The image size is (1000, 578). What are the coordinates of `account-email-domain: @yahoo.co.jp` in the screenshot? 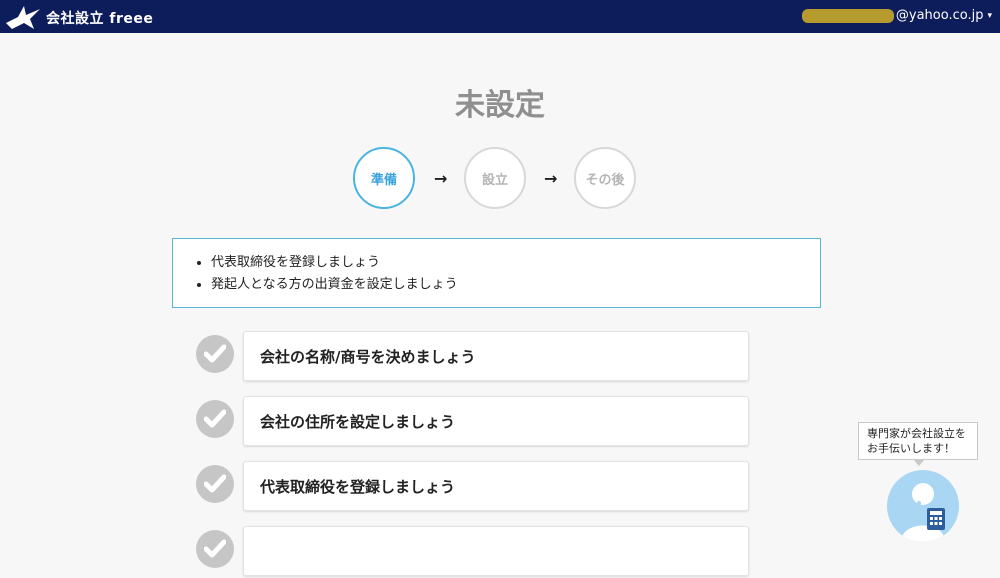 It's located at (939, 15).